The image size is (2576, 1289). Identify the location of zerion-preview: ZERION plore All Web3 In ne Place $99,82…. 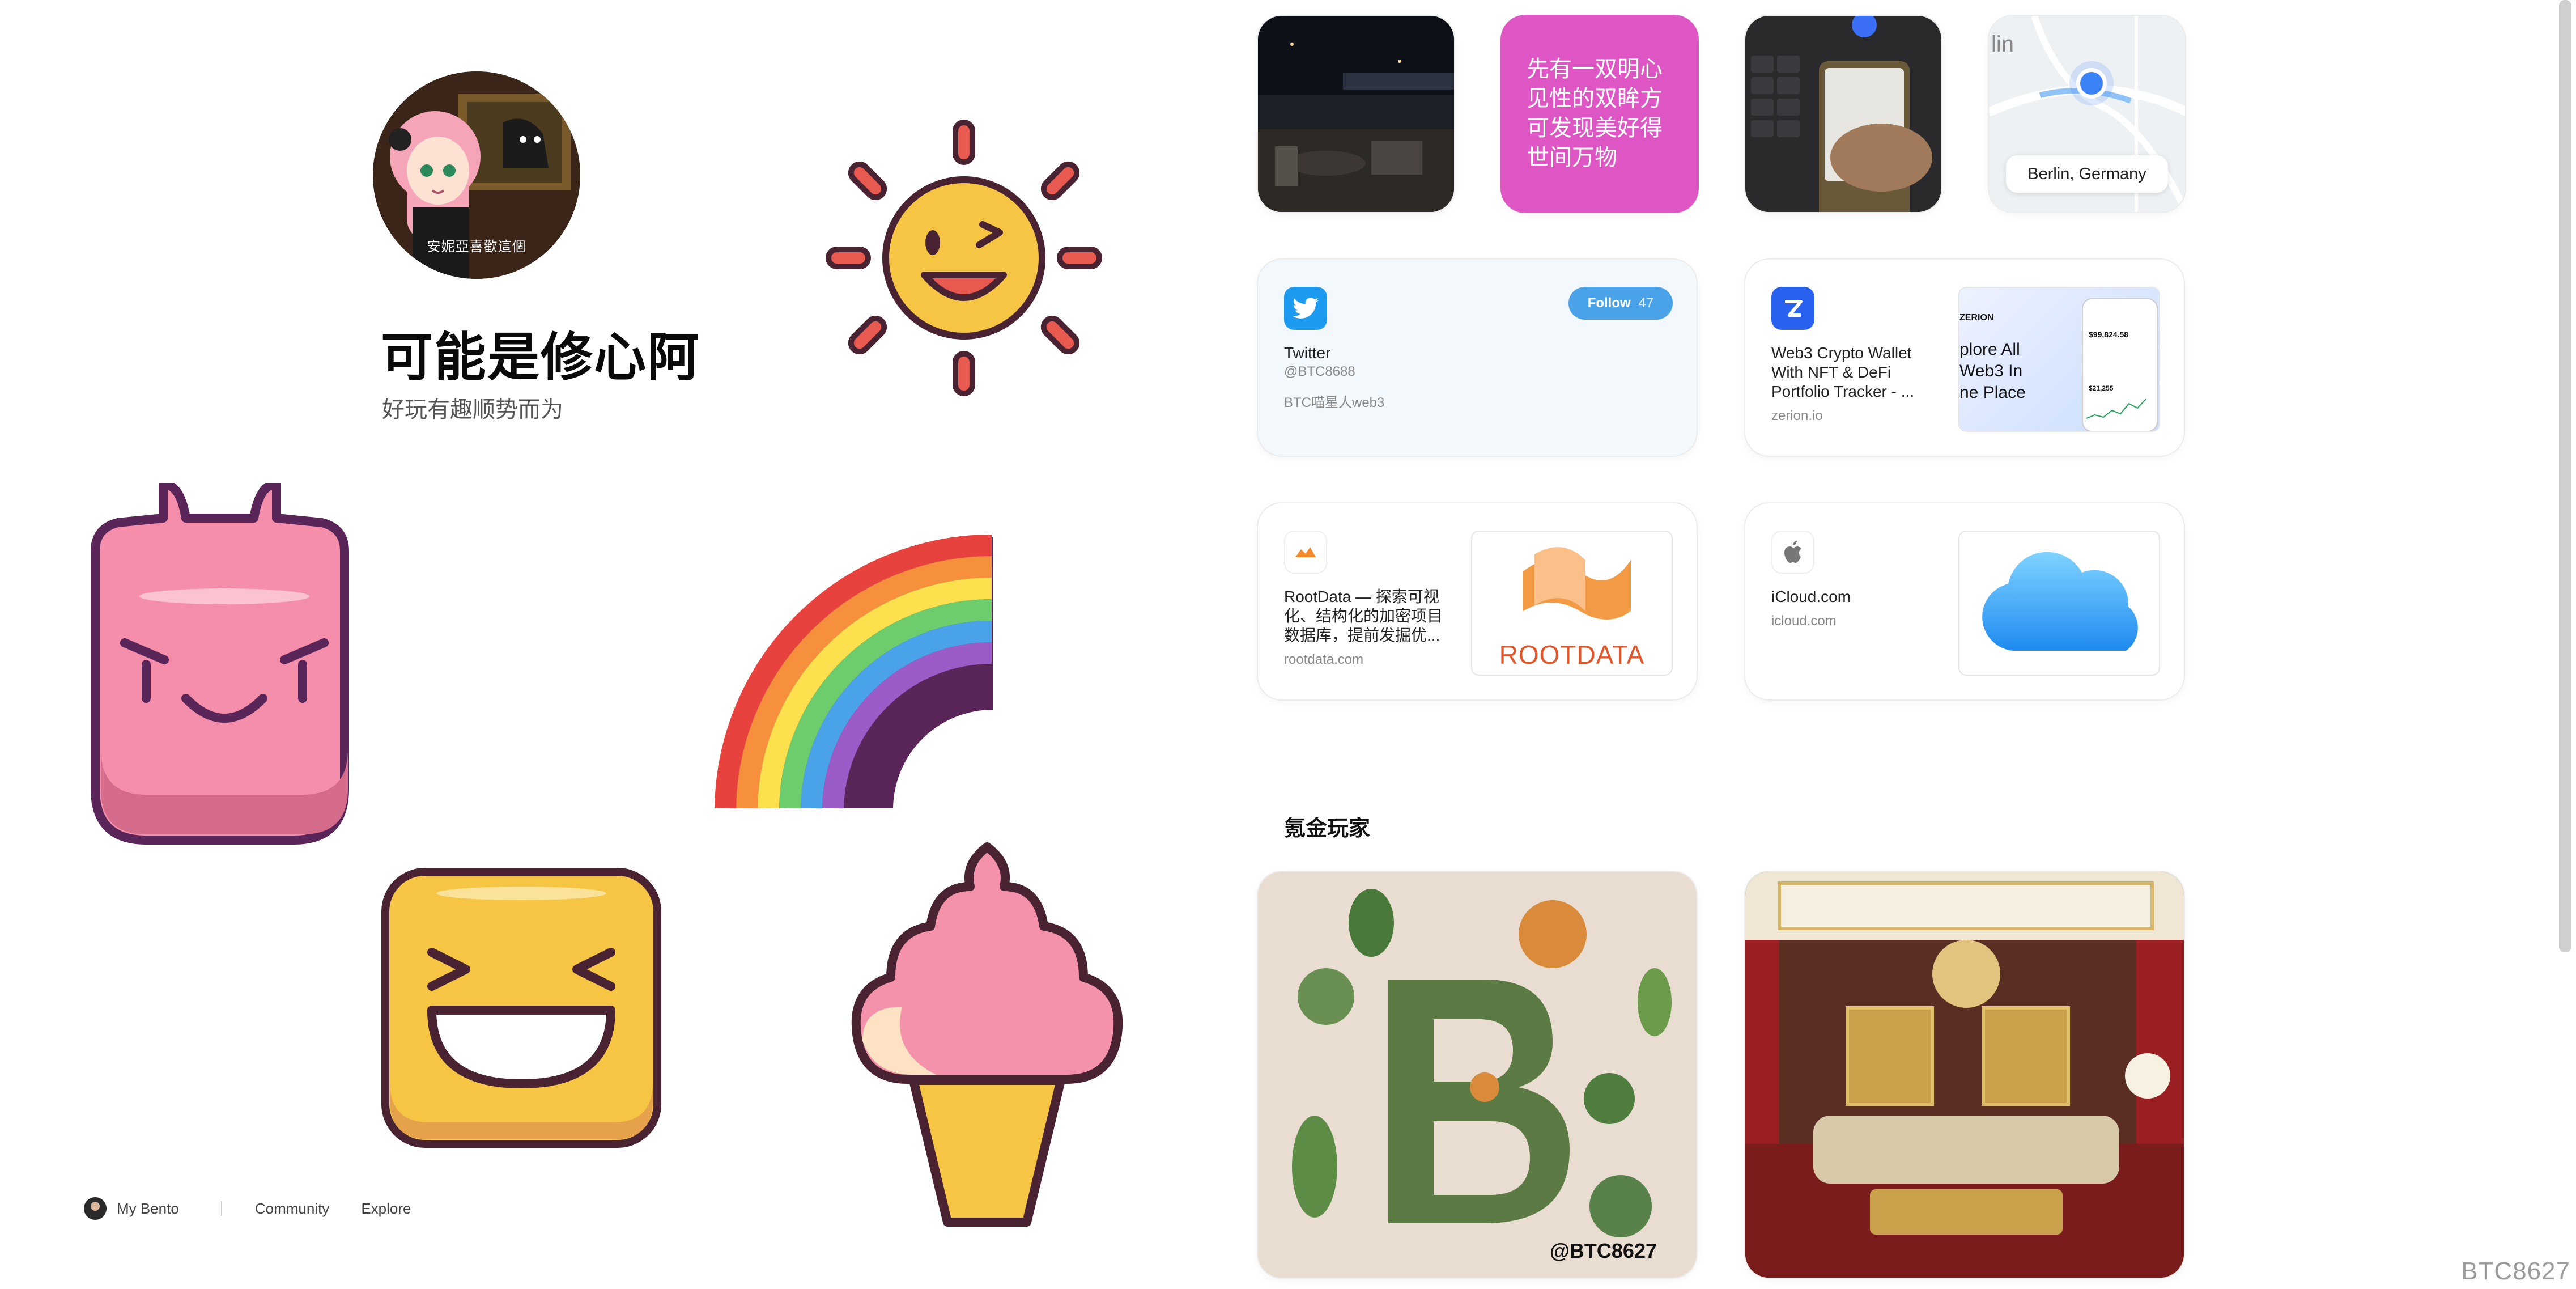
(2059, 360).